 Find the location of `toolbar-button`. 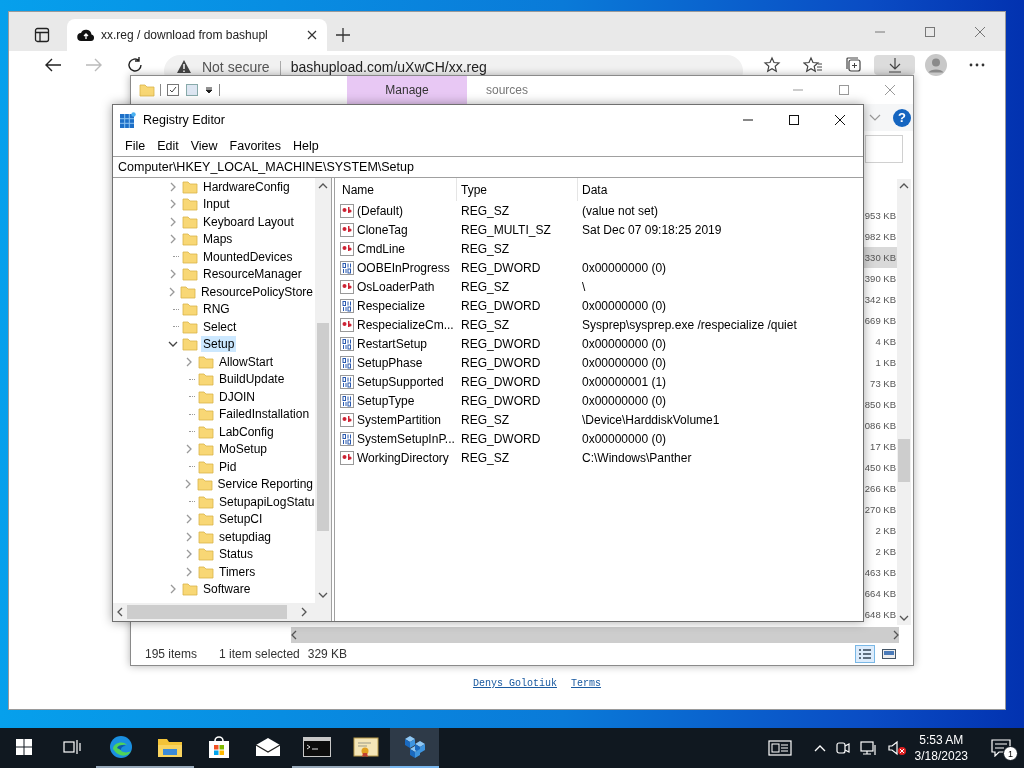

toolbar-button is located at coordinates (895, 65).